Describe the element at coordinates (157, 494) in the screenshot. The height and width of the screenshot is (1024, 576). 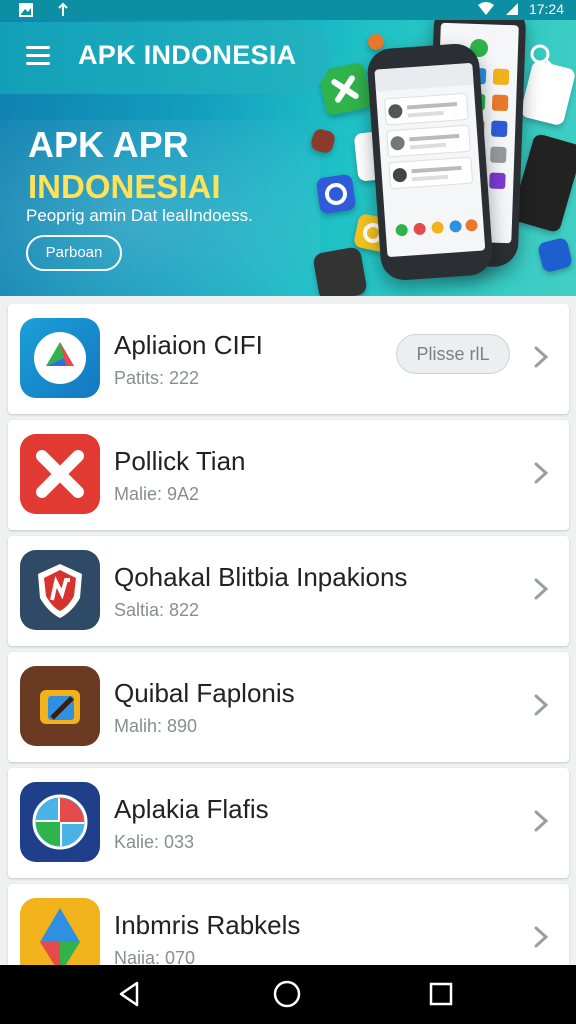
I see `app-meta: Malie: 9A2` at that location.